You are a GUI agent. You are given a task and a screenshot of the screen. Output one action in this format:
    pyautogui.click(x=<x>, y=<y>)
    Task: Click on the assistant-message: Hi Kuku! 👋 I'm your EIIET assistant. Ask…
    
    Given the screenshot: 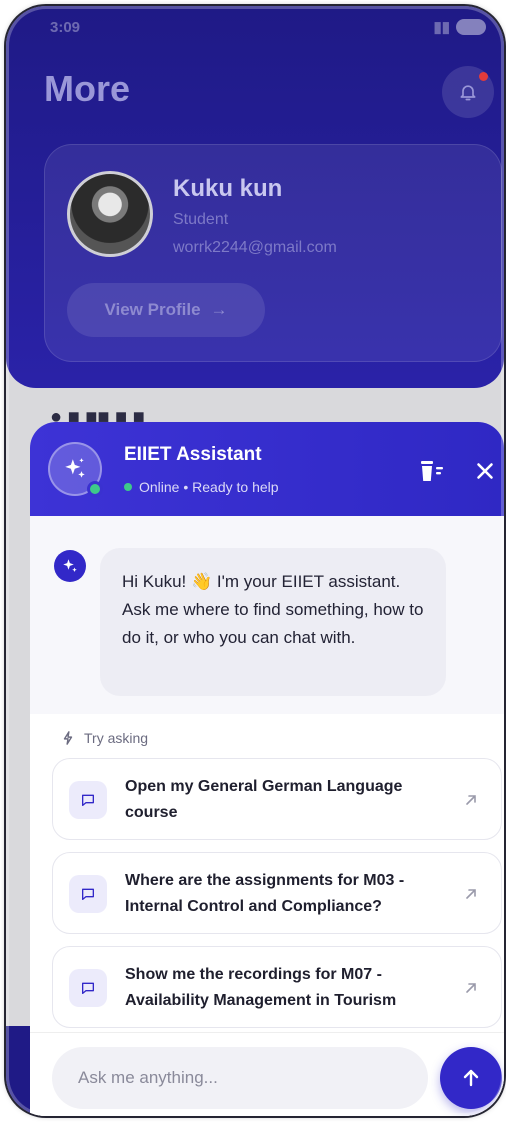 What is the action you would take?
    pyautogui.click(x=273, y=622)
    